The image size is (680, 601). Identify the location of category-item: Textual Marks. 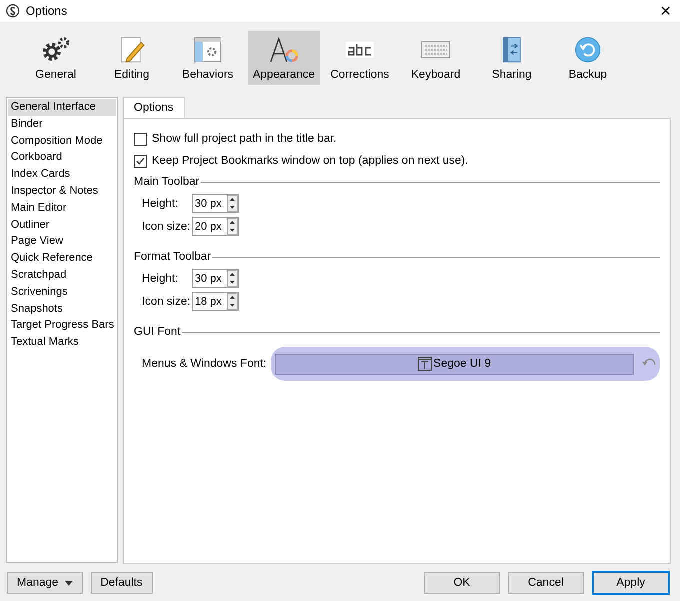
(62, 342).